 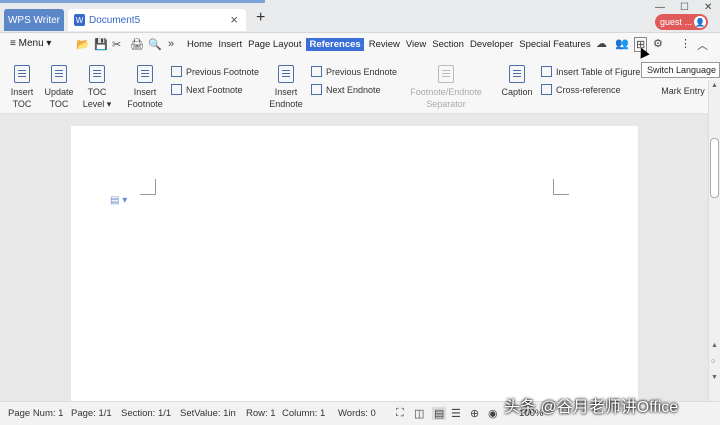 I want to click on paste-options-icon: ▤ ▾, so click(x=118, y=200).